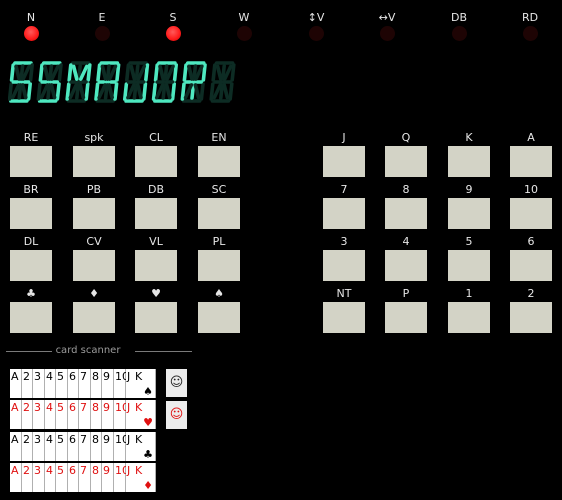 This screenshot has width=562, height=500. What do you see at coordinates (96, 383) in the screenshot?
I see `card-8-spades: 8` at bounding box center [96, 383].